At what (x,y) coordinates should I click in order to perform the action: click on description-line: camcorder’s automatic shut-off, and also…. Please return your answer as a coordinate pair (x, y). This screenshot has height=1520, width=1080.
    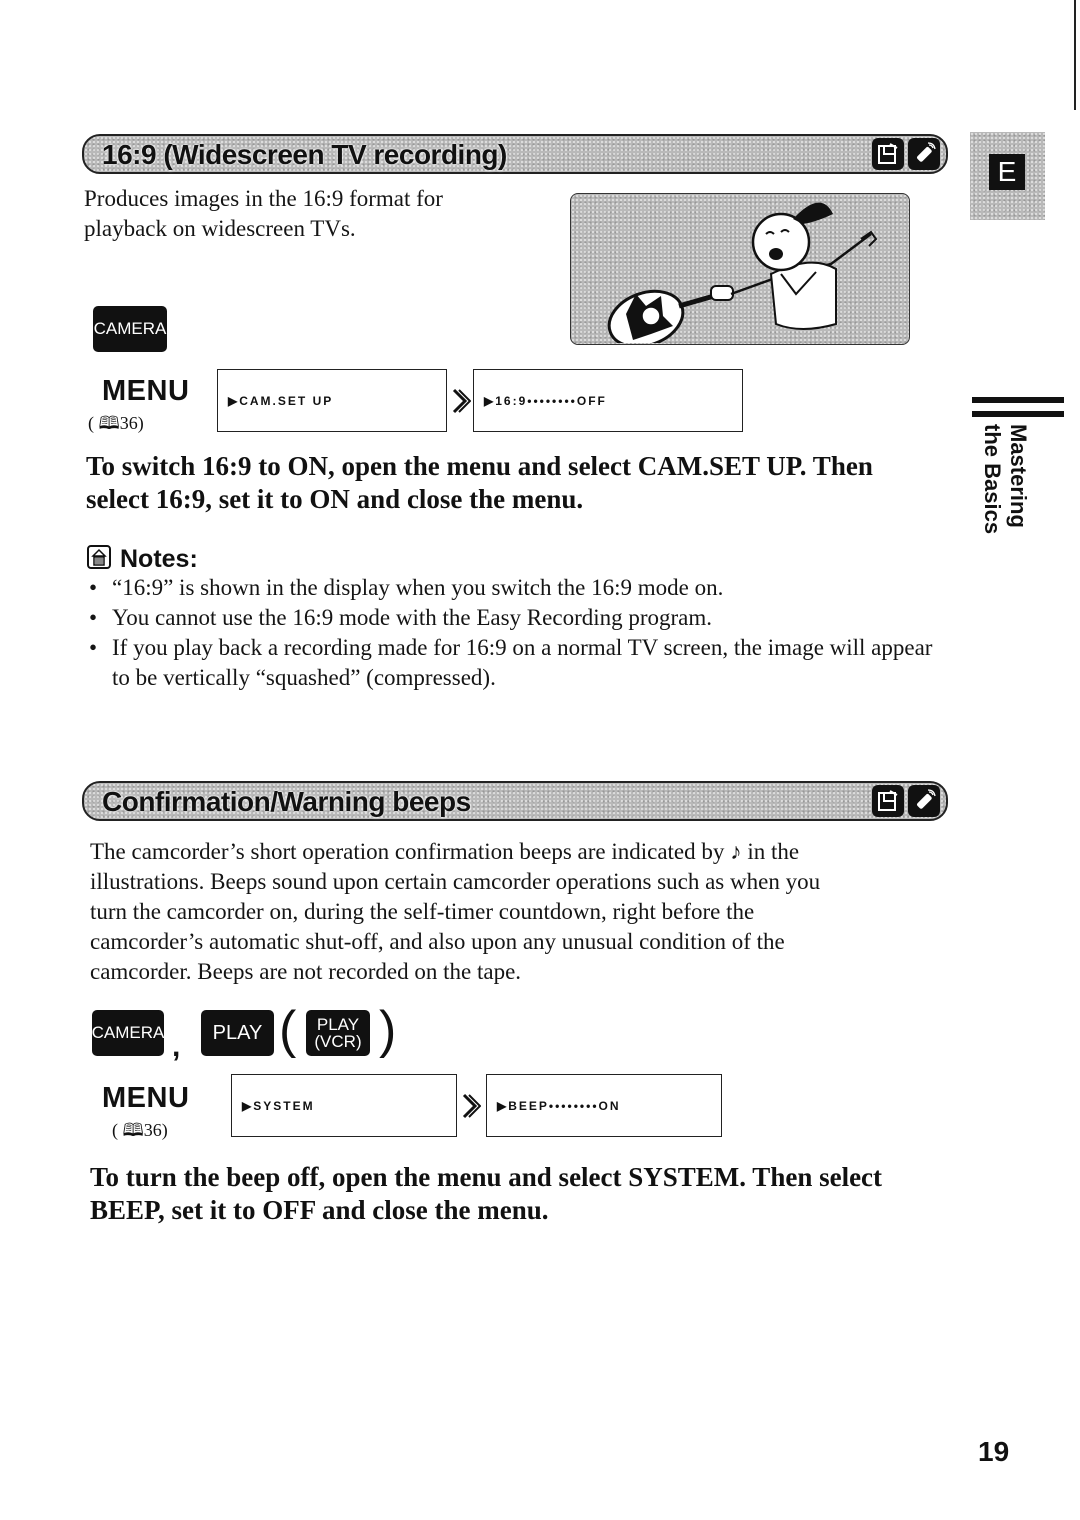
    Looking at the image, I should click on (437, 941).